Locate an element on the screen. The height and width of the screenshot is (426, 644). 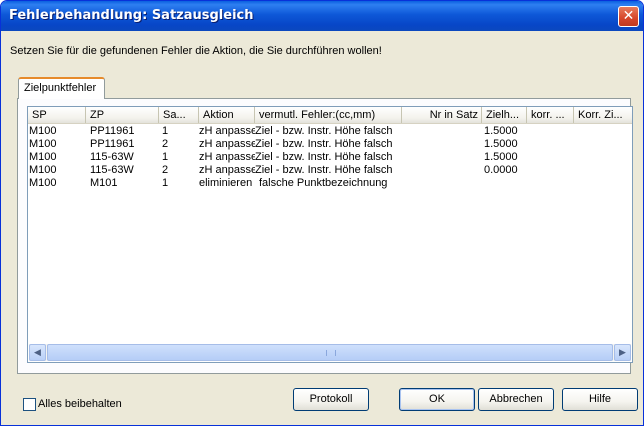
column-header-nr-in-satz: Nr in Satz is located at coordinates (442, 115).